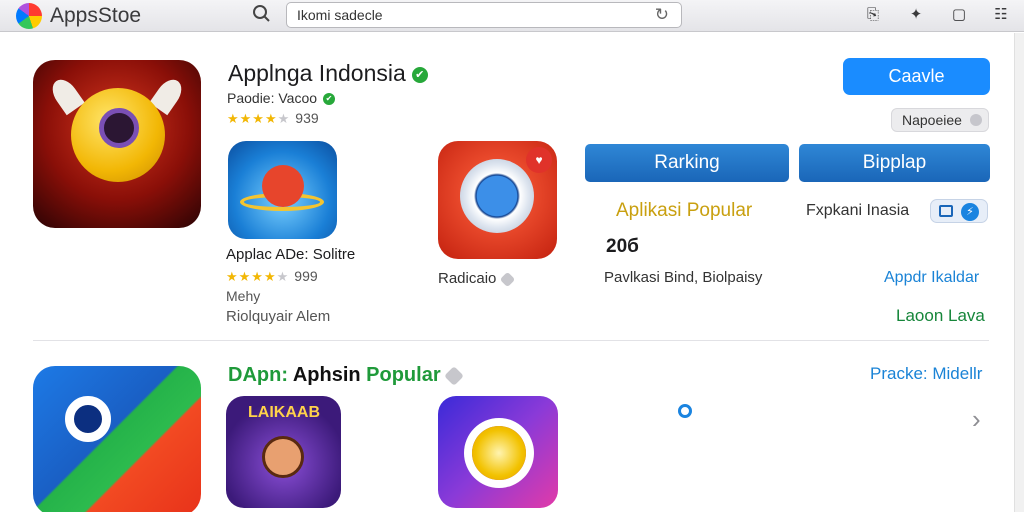 The width and height of the screenshot is (1024, 512). I want to click on section-divider, so click(511, 340).